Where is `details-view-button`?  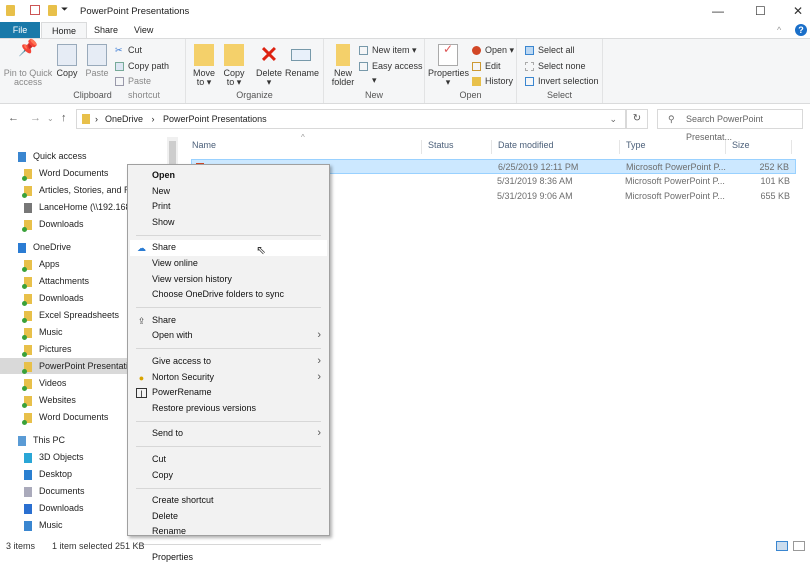
details-view-button is located at coordinates (782, 546).